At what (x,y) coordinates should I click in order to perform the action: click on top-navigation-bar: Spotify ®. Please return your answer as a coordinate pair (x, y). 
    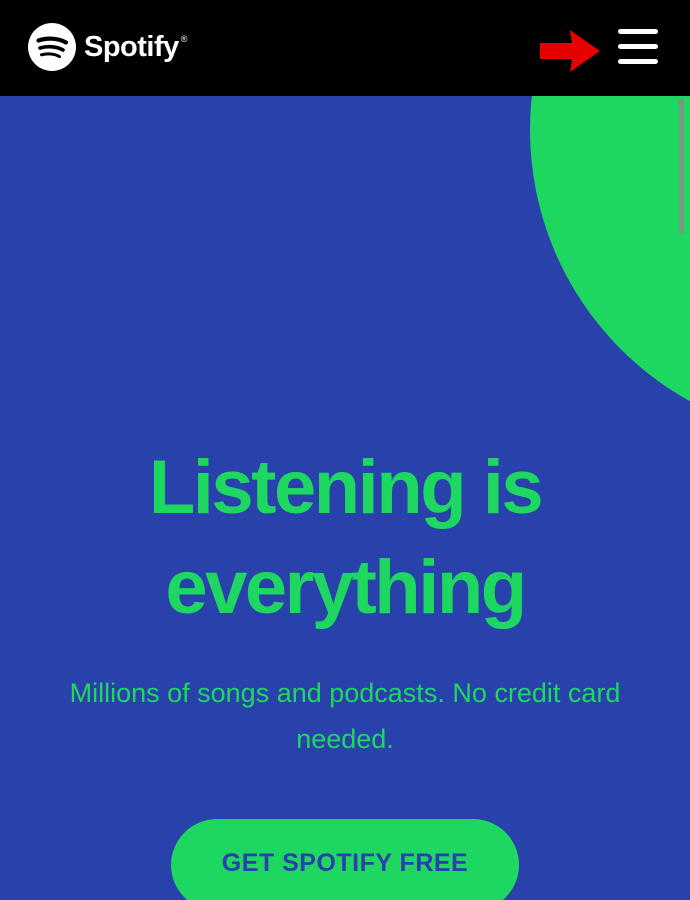
    Looking at the image, I should click on (345, 48).